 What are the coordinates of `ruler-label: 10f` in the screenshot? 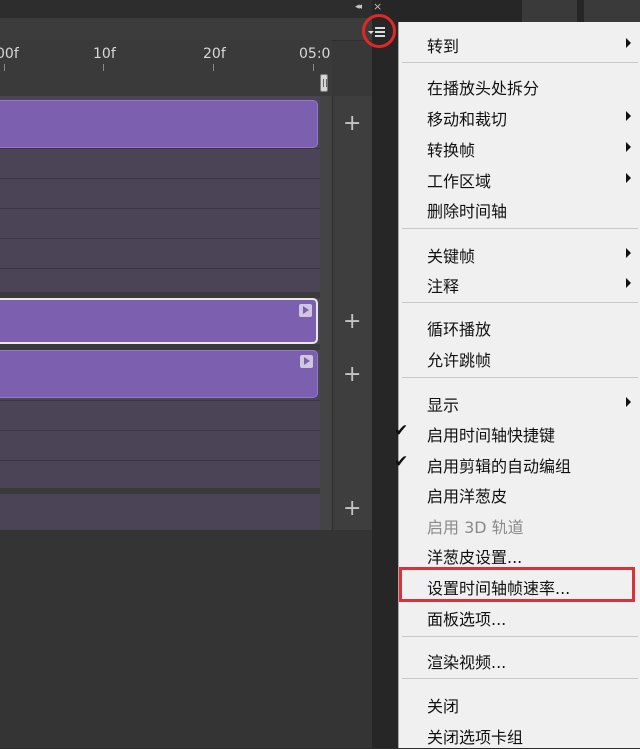 It's located at (104, 54).